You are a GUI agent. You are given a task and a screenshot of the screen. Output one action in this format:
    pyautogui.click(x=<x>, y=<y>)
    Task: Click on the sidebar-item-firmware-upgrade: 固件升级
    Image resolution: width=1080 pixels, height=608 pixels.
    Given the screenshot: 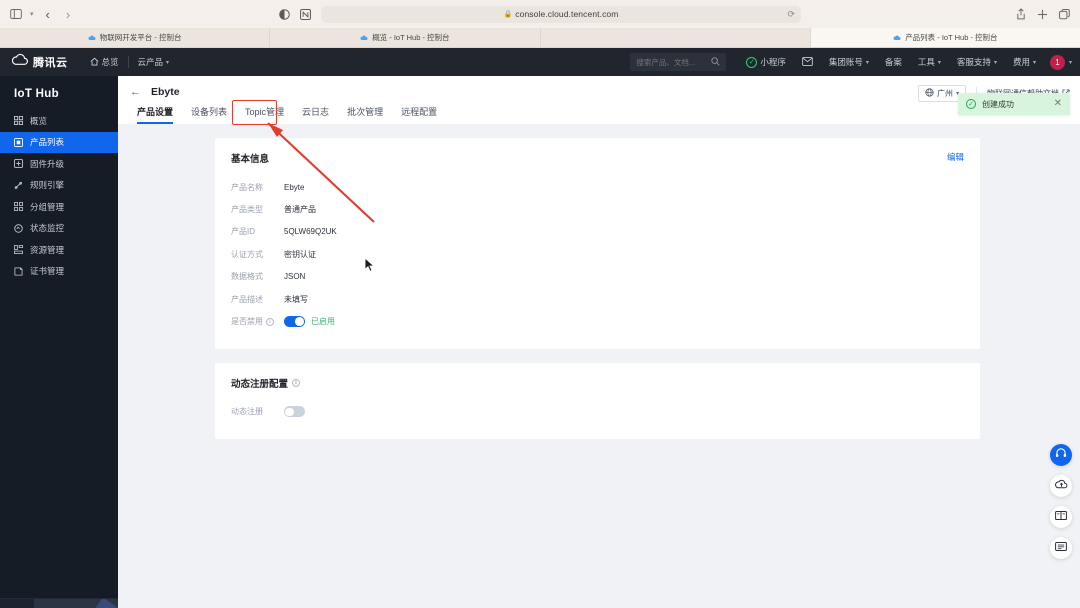 What is the action you would take?
    pyautogui.click(x=59, y=164)
    